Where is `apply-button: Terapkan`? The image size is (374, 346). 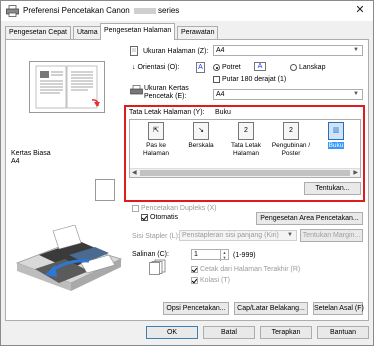 apply-button: Terapkan is located at coordinates (286, 332).